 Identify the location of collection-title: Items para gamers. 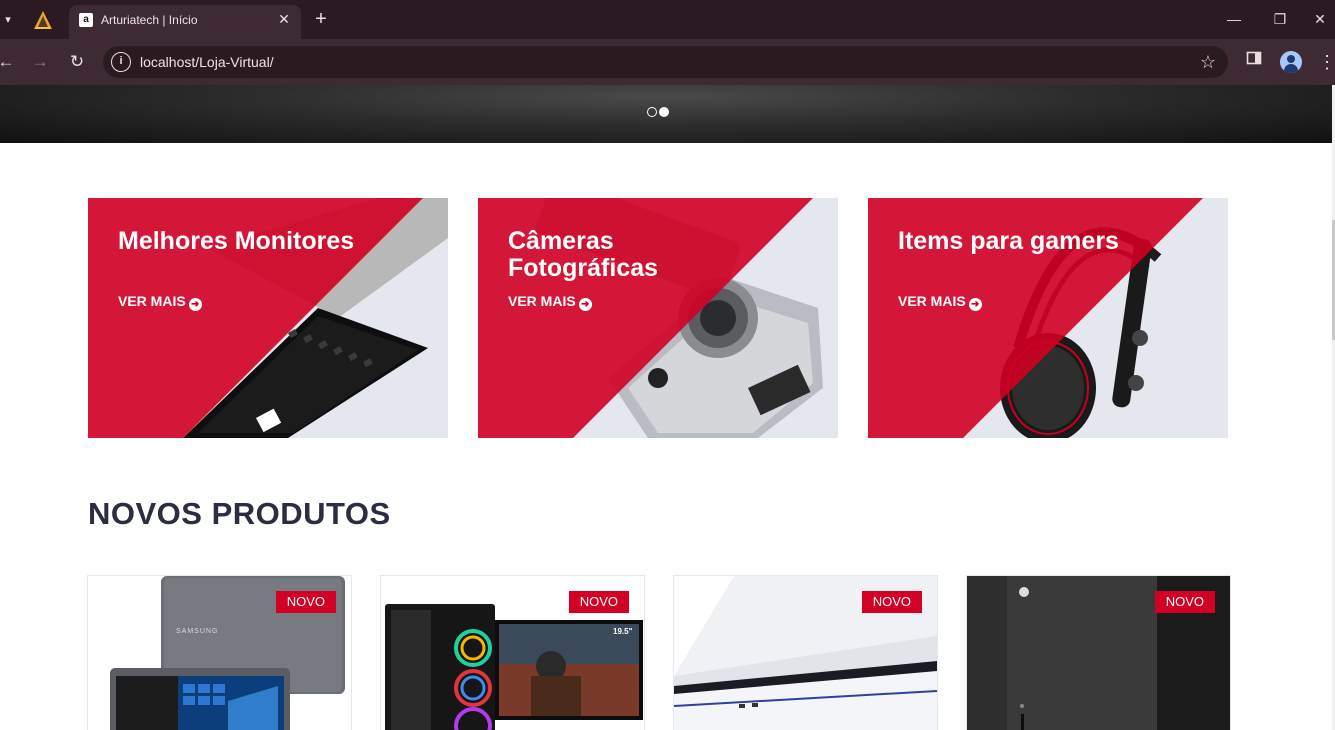
(1008, 241).